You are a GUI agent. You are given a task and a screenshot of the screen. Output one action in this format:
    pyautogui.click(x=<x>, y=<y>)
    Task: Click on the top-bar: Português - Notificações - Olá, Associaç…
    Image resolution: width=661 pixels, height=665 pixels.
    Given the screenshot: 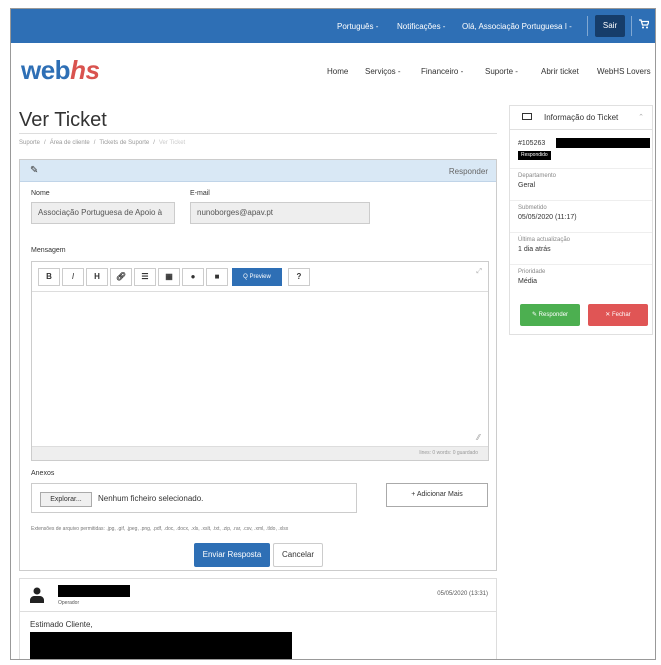 What is the action you would take?
    pyautogui.click(x=333, y=26)
    